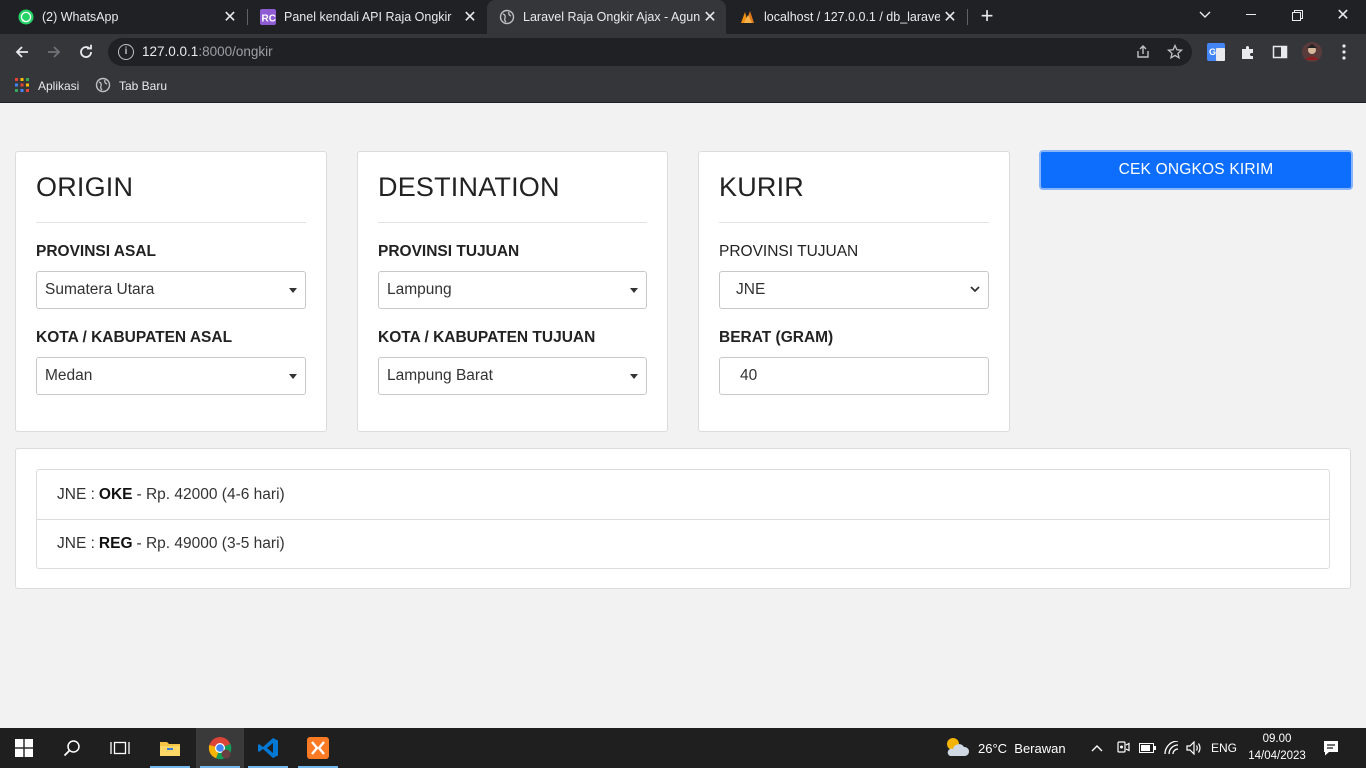 Image resolution: width=1366 pixels, height=768 pixels. What do you see at coordinates (789, 251) in the screenshot?
I see `courier-select-label: PROVINSI TUJUAN` at bounding box center [789, 251].